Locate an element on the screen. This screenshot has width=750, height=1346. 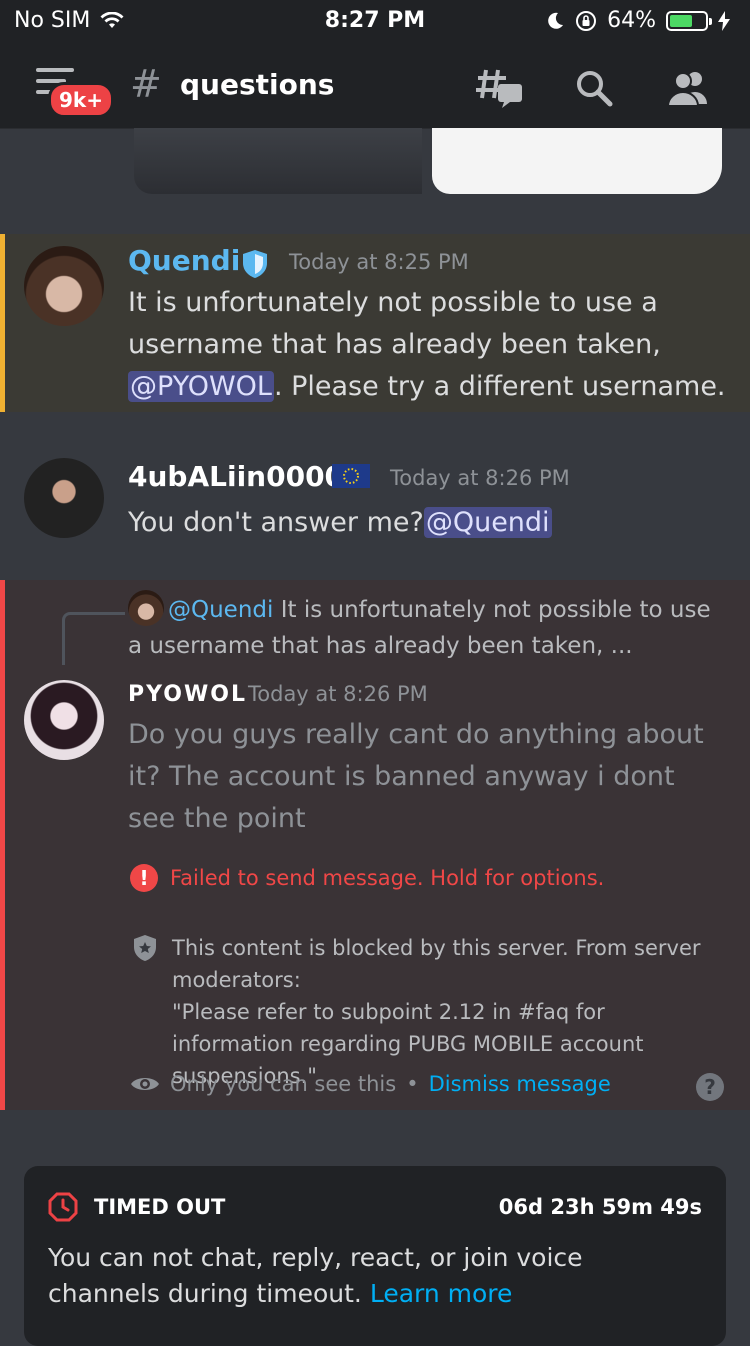
threads-icon is located at coordinates (500, 88).